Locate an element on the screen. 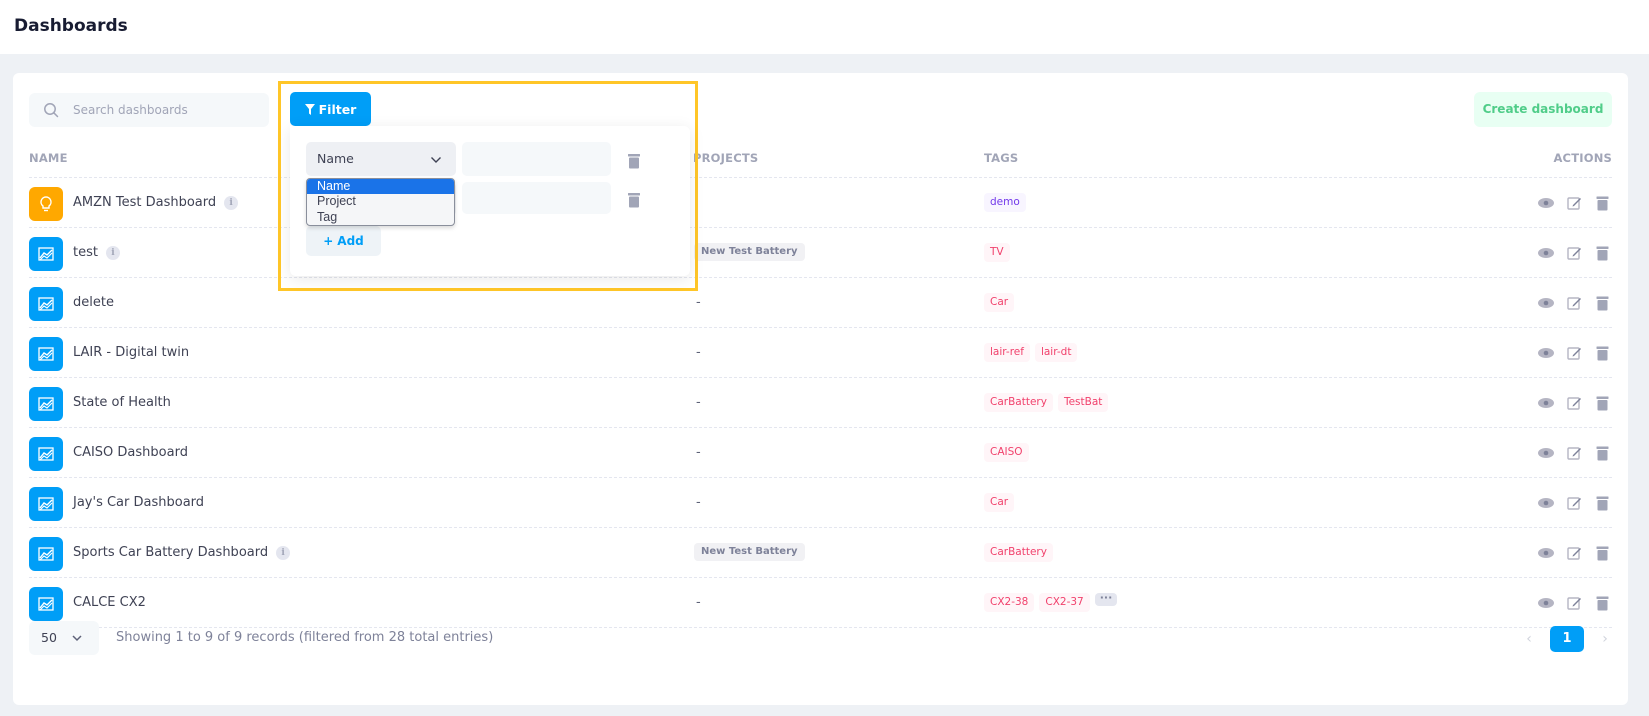  dashboard-name-text: delete is located at coordinates (93, 302).